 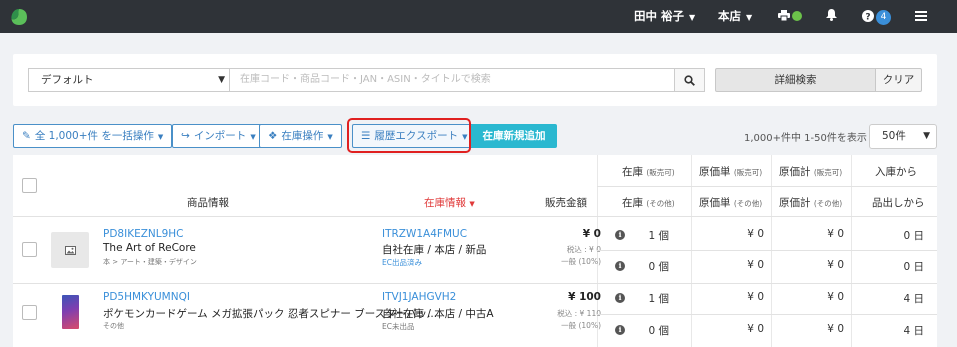 I want to click on ec-status: EC出品済み, so click(x=402, y=262).